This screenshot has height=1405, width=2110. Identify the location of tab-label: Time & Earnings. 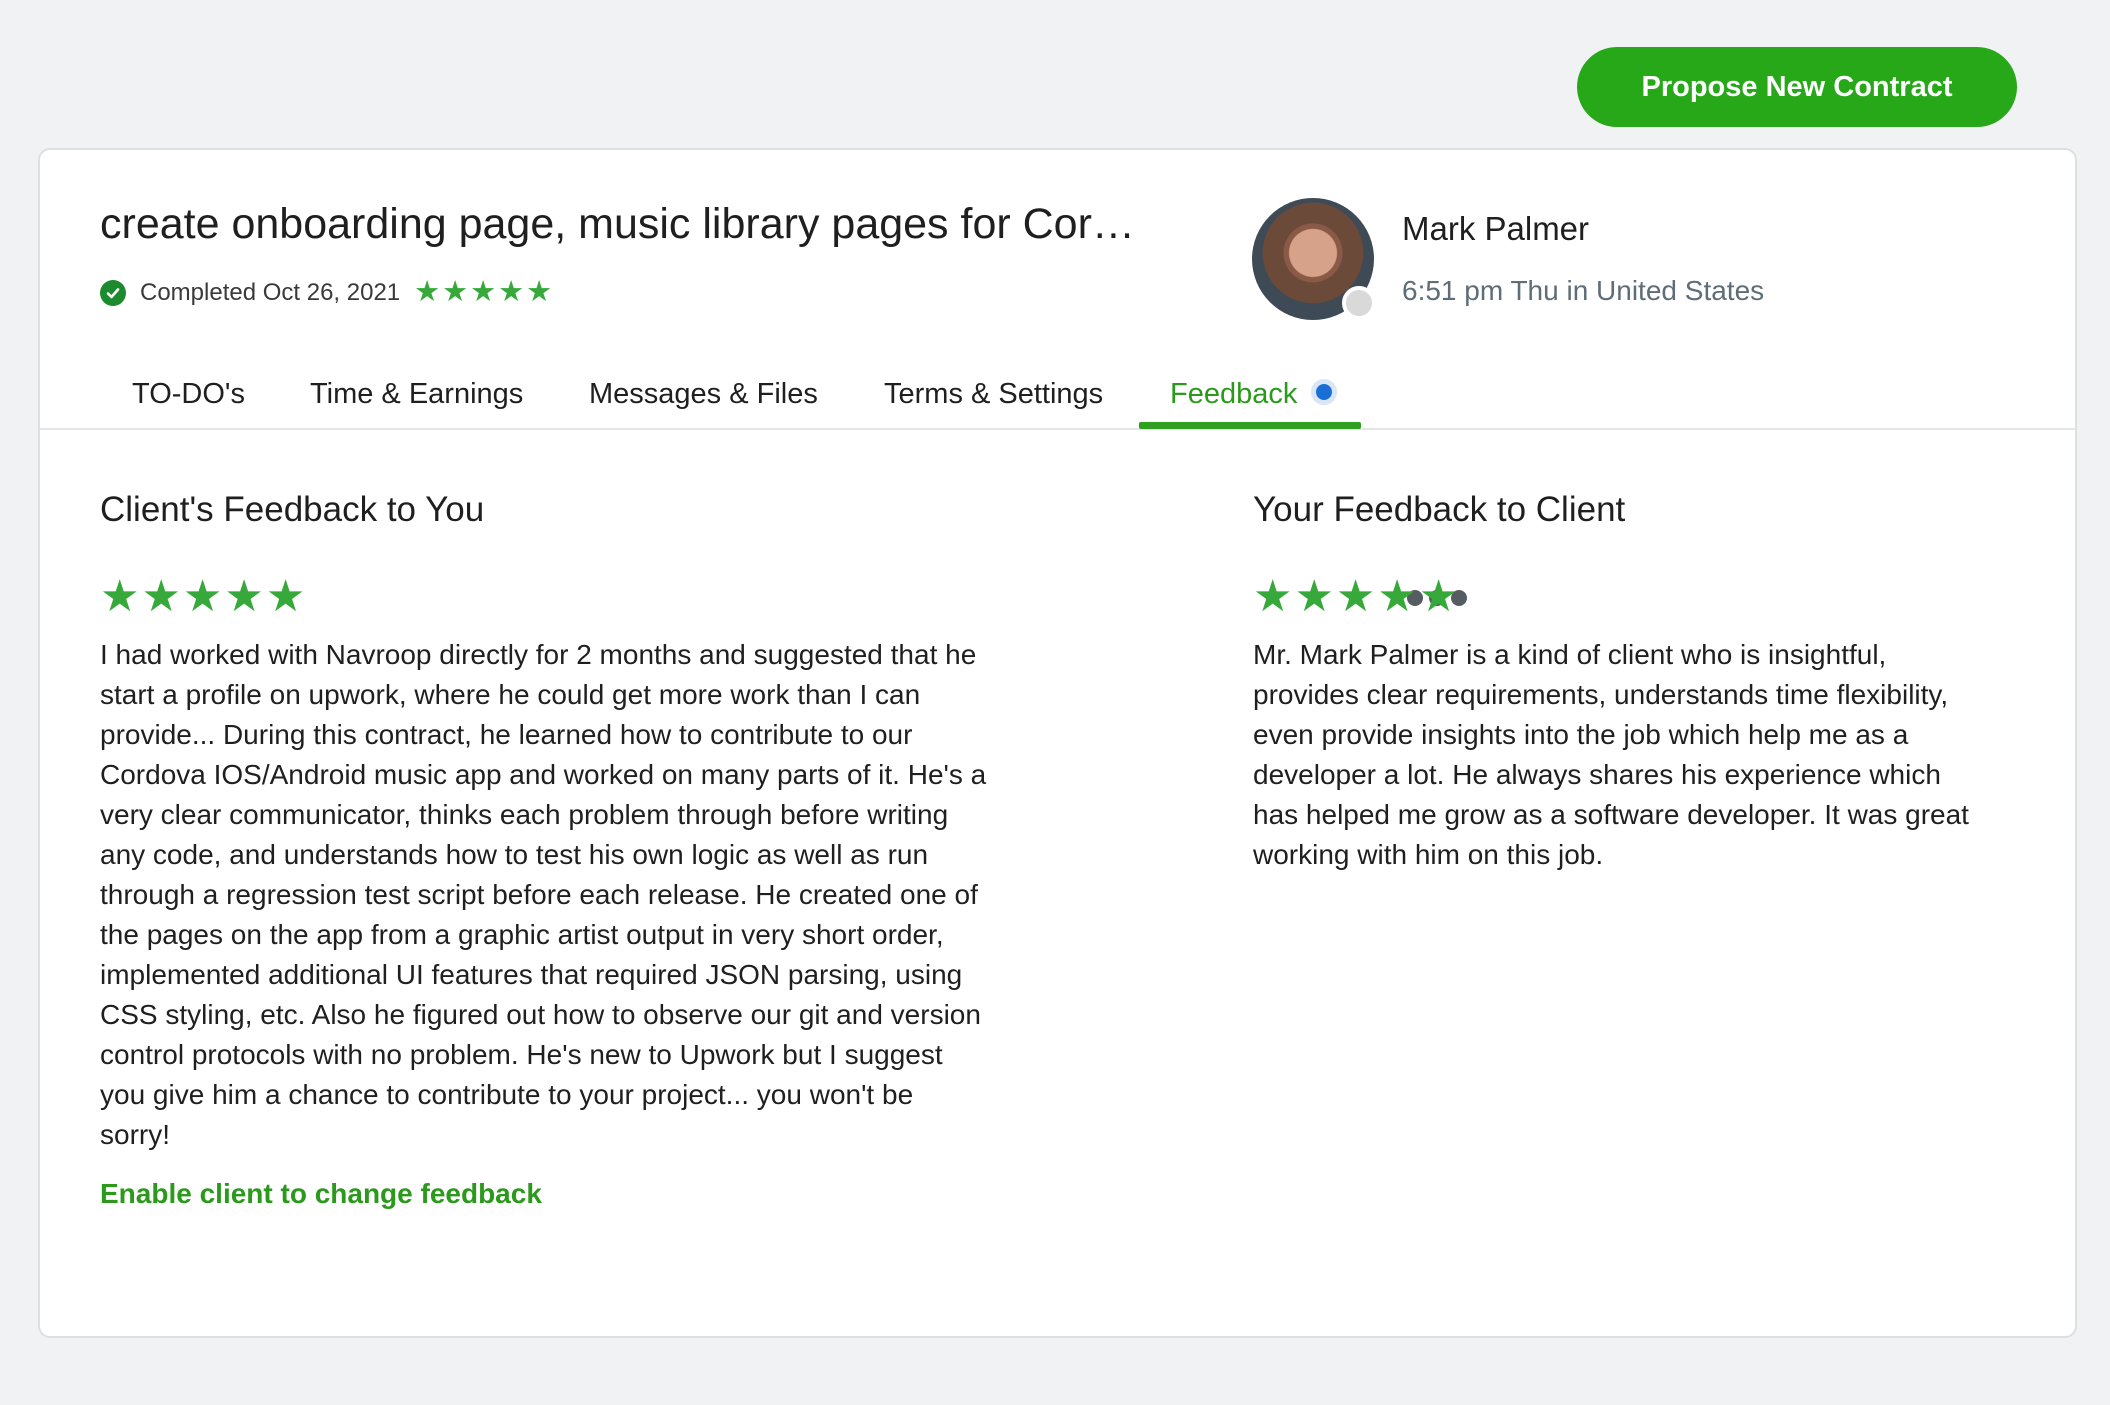
(417, 394).